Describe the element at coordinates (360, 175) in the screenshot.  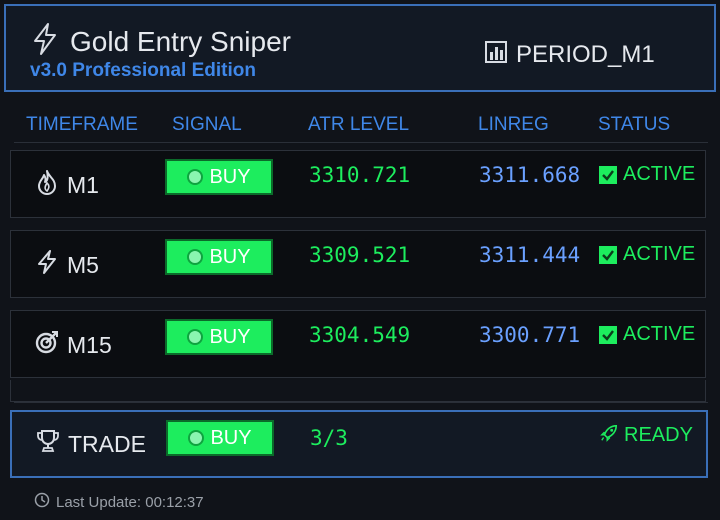
I see `atr-value: 3310.721` at that location.